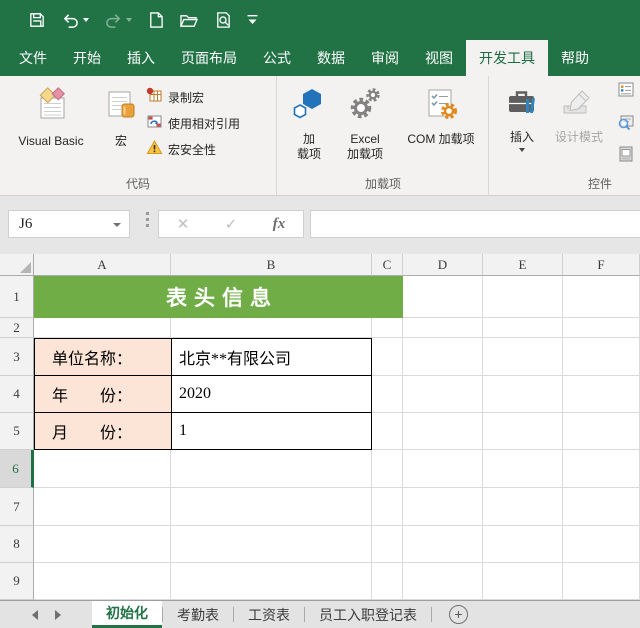  Describe the element at coordinates (271, 394) in the screenshot. I see `cell-B4-value: 2020` at that location.